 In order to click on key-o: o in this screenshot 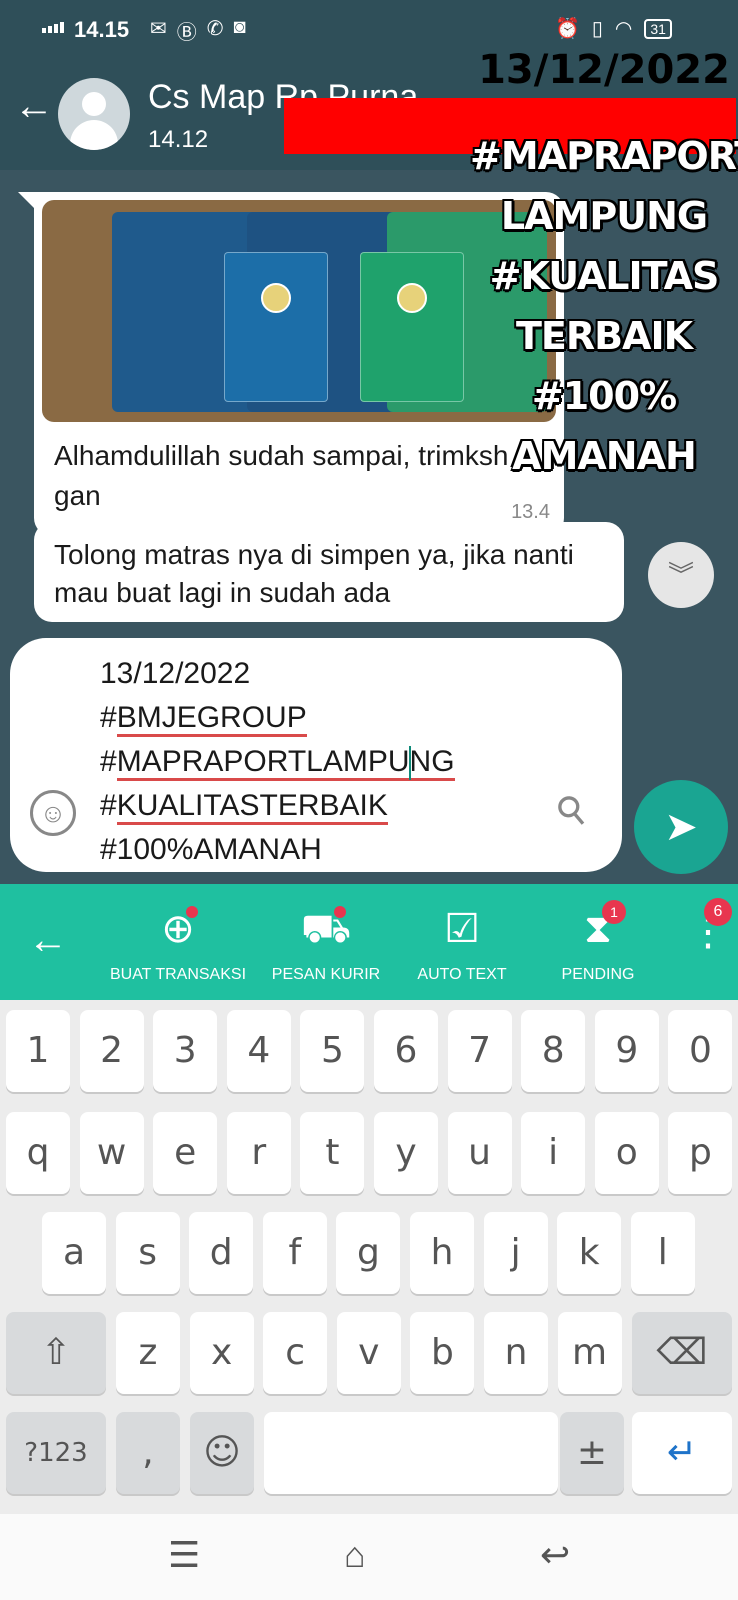, I will do `click(626, 1153)`.